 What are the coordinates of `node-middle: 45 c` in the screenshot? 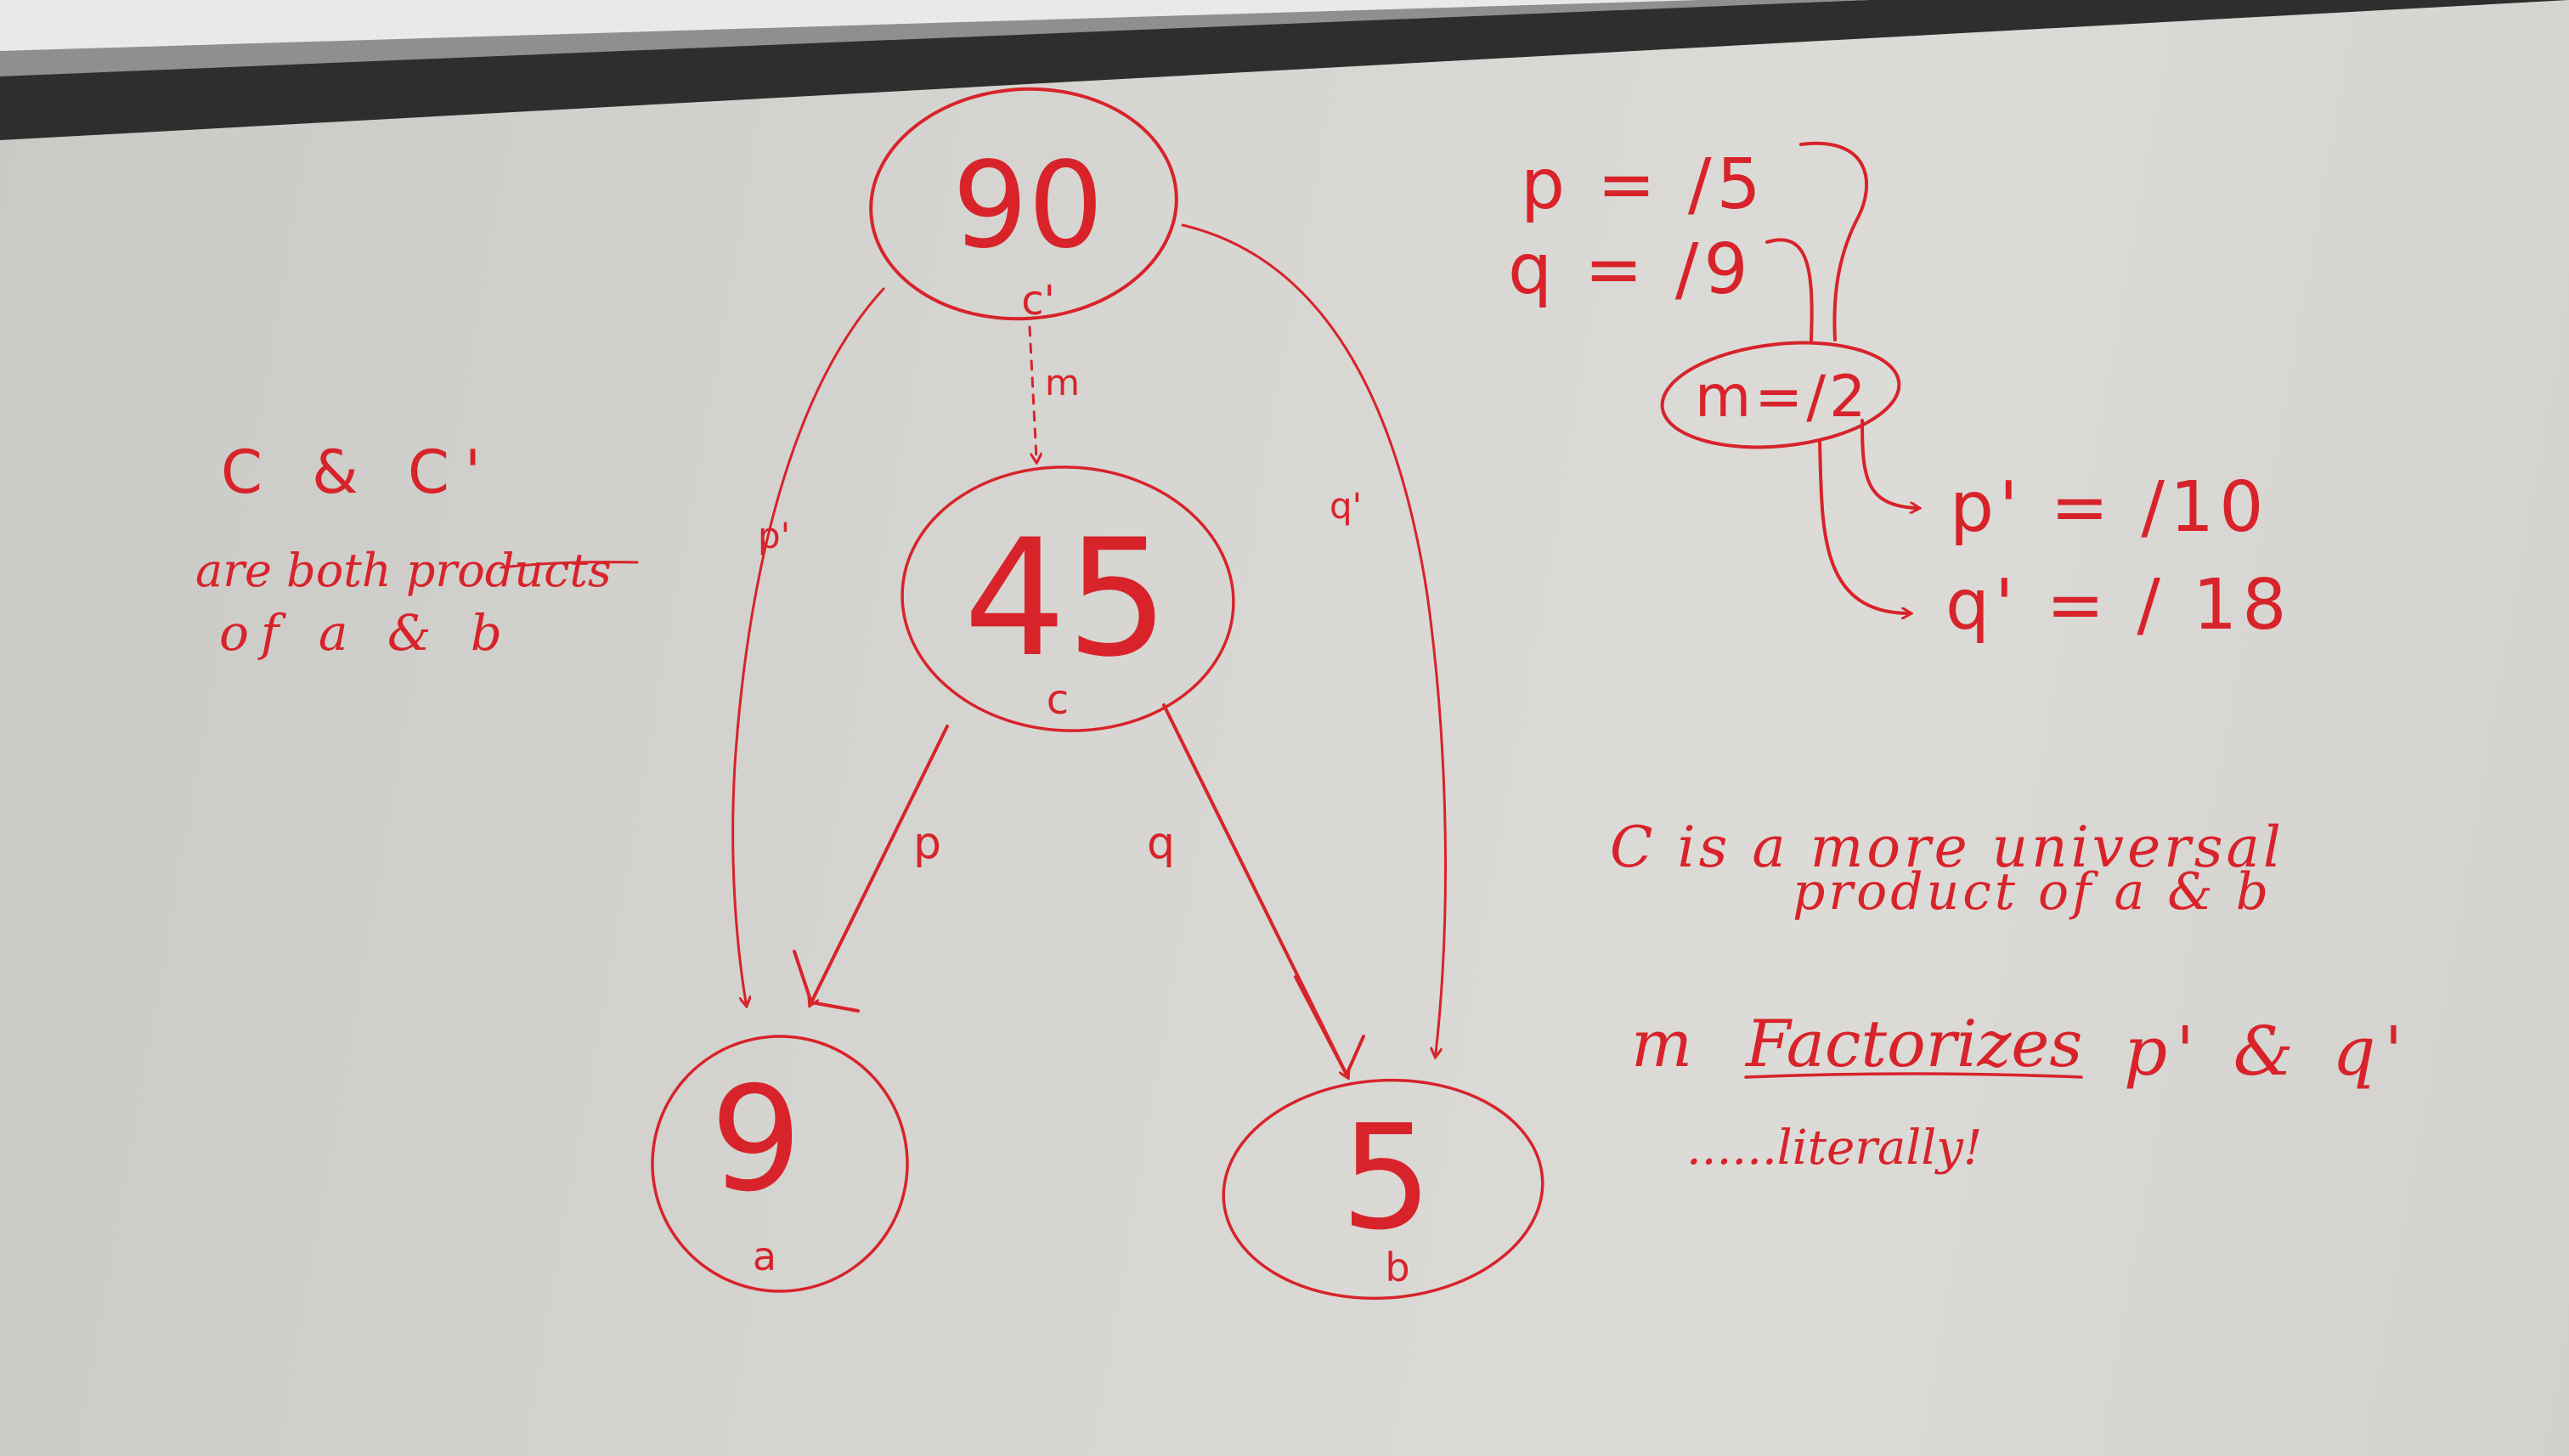 It's located at (1068, 599).